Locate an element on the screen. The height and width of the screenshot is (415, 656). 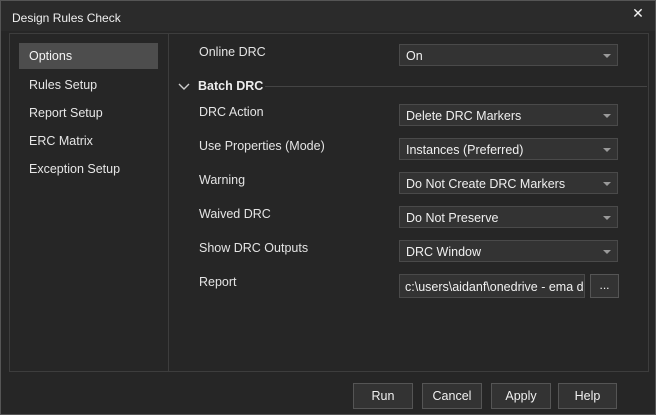
sidebar-item-report-setup: Report Setup is located at coordinates (88, 113).